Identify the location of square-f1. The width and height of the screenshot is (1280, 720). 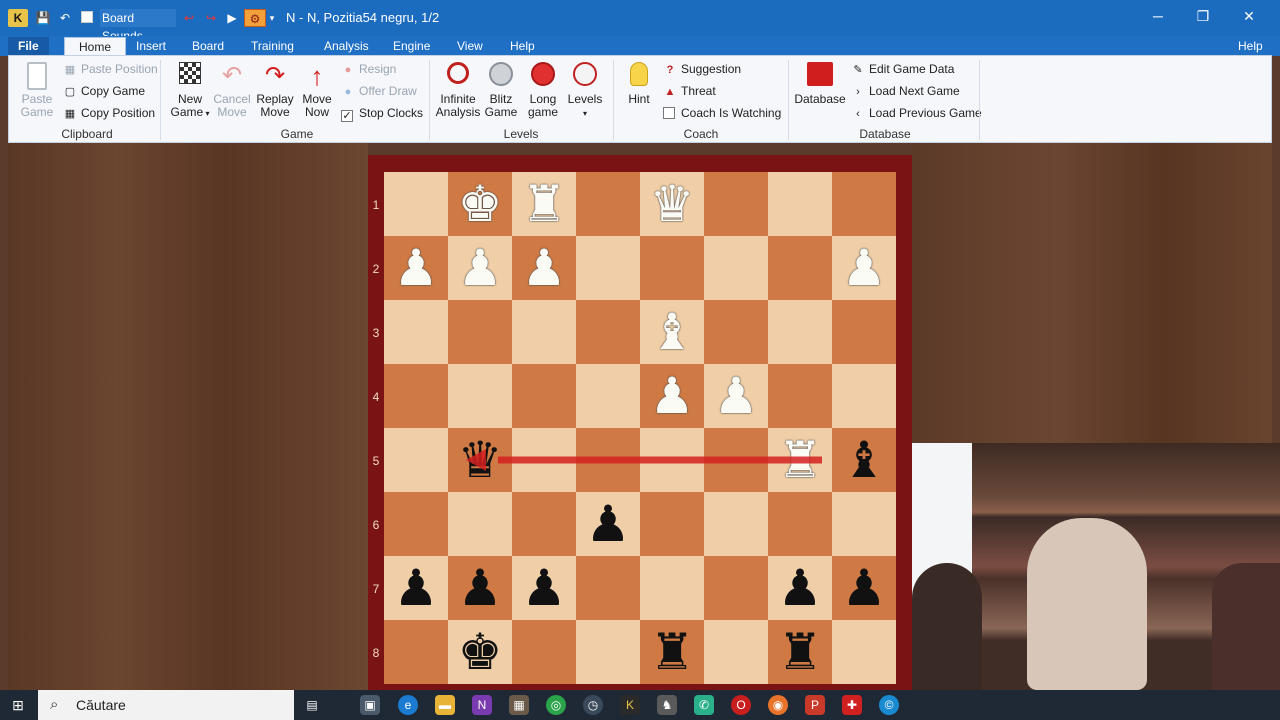
(736, 204).